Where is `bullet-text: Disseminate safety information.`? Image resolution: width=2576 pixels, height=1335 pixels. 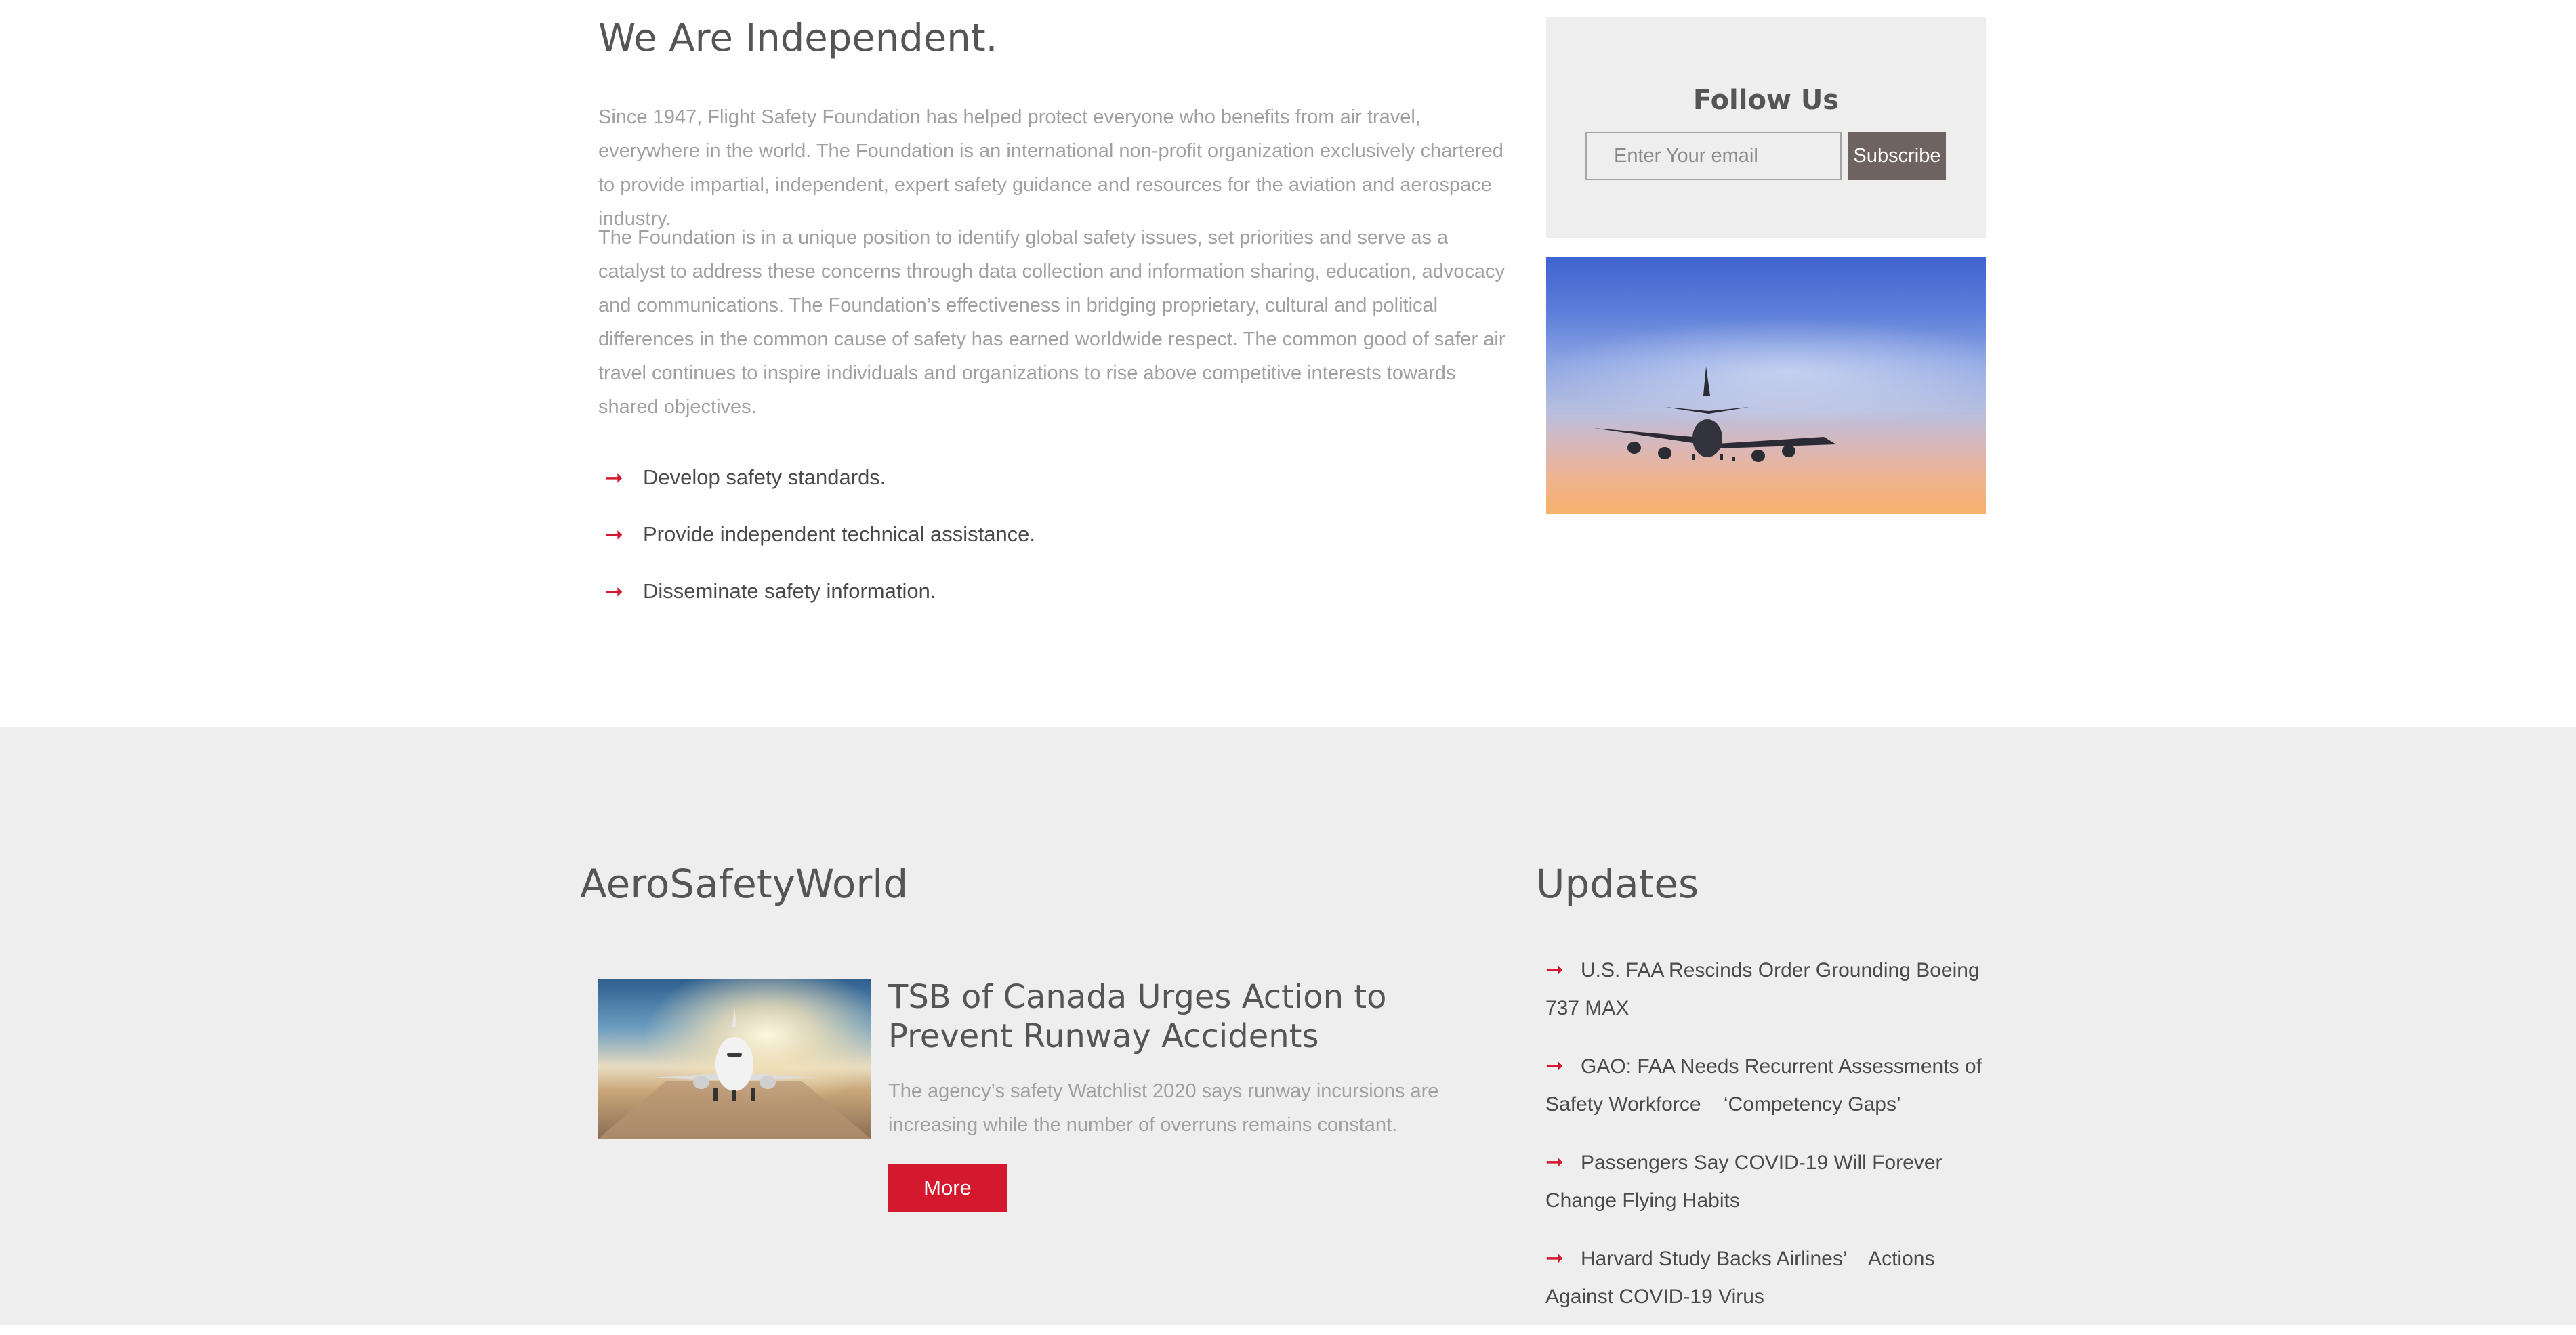 bullet-text: Disseminate safety information. is located at coordinates (789, 591).